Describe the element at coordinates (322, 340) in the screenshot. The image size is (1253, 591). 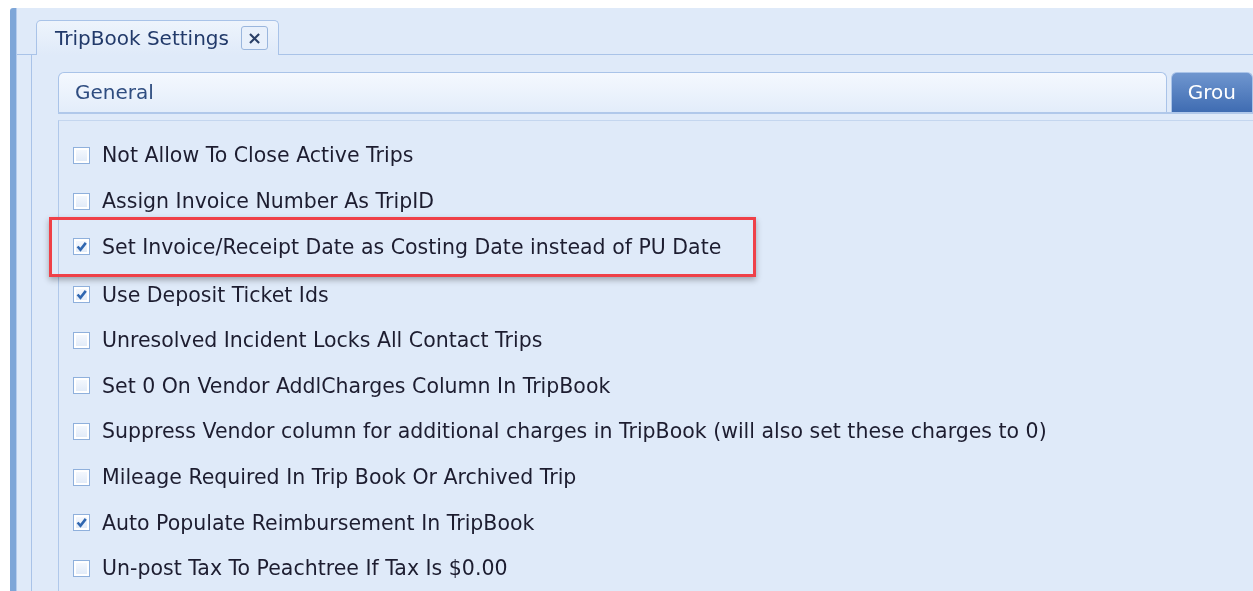
I see `option-label: Unresolved Incident Locks All Contact Trips` at that location.